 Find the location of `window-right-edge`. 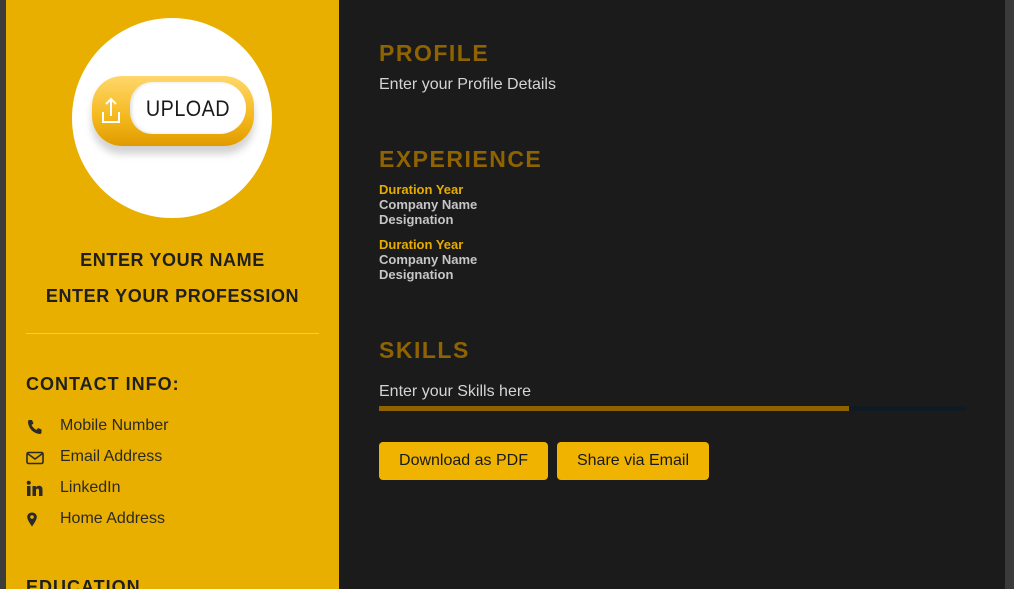

window-right-edge is located at coordinates (1009, 294).